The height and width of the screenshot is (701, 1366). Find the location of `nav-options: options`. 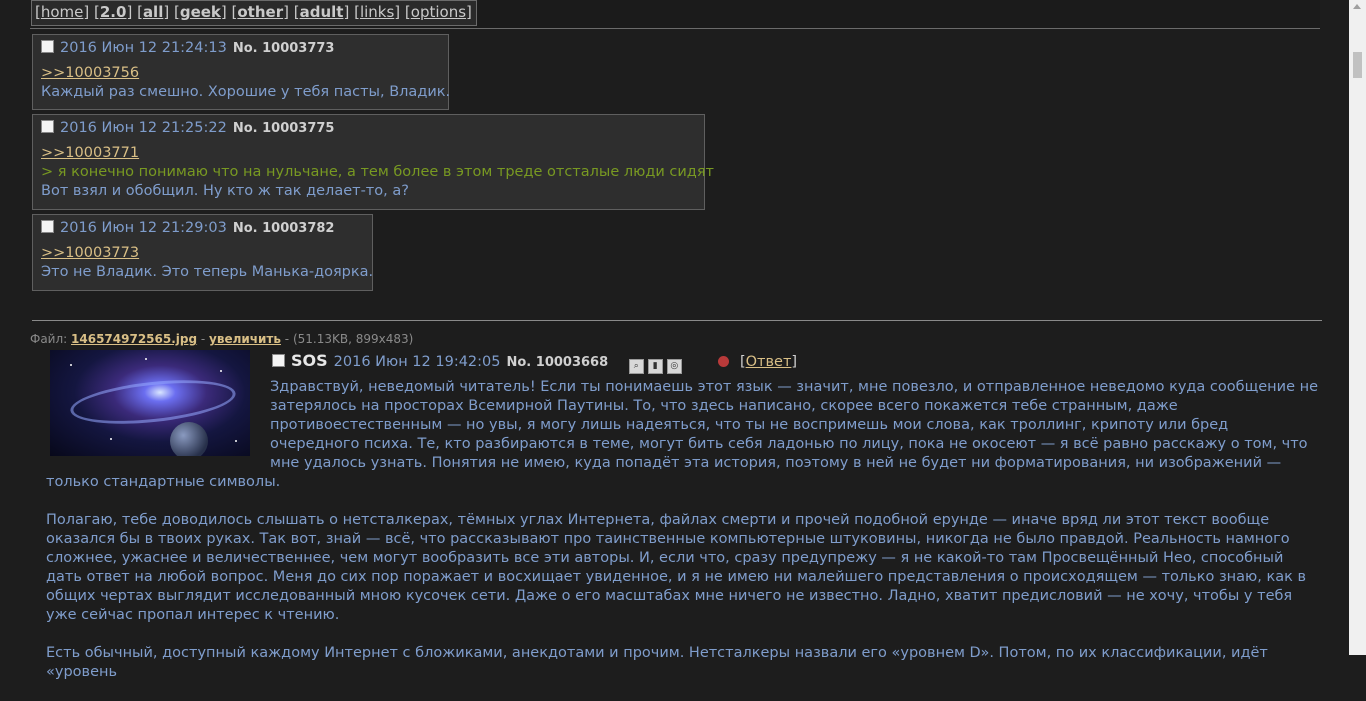

nav-options: options is located at coordinates (438, 12).